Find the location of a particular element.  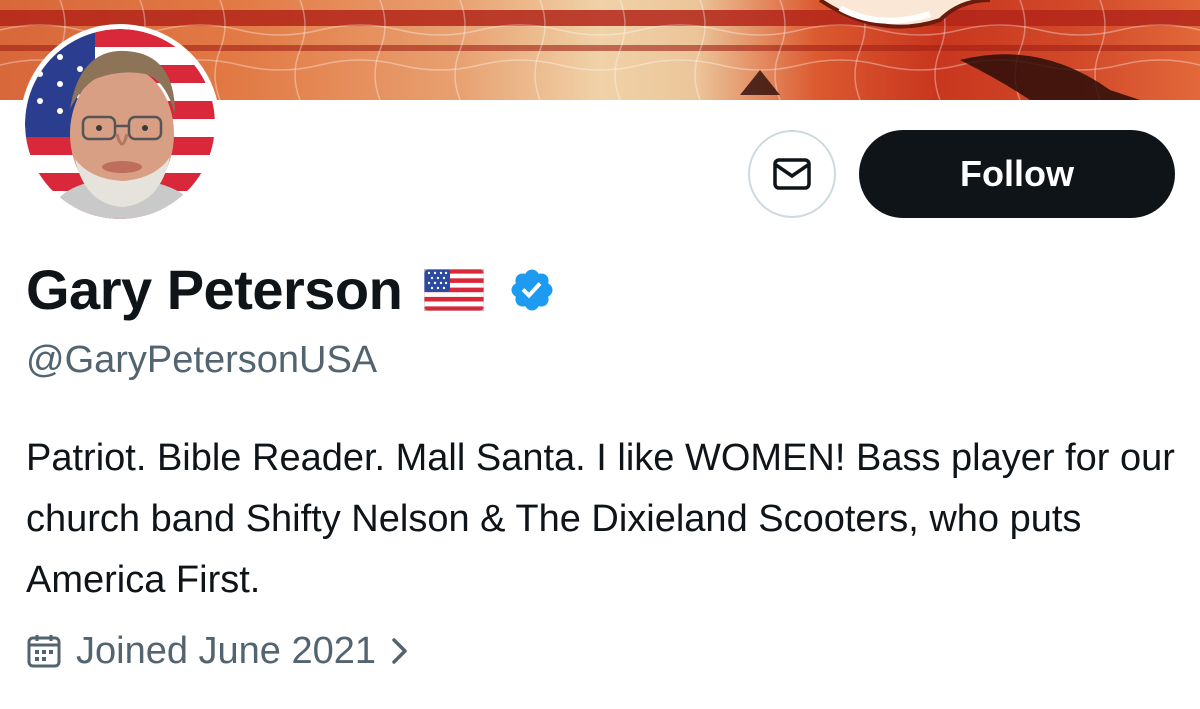

message-button is located at coordinates (792, 174).